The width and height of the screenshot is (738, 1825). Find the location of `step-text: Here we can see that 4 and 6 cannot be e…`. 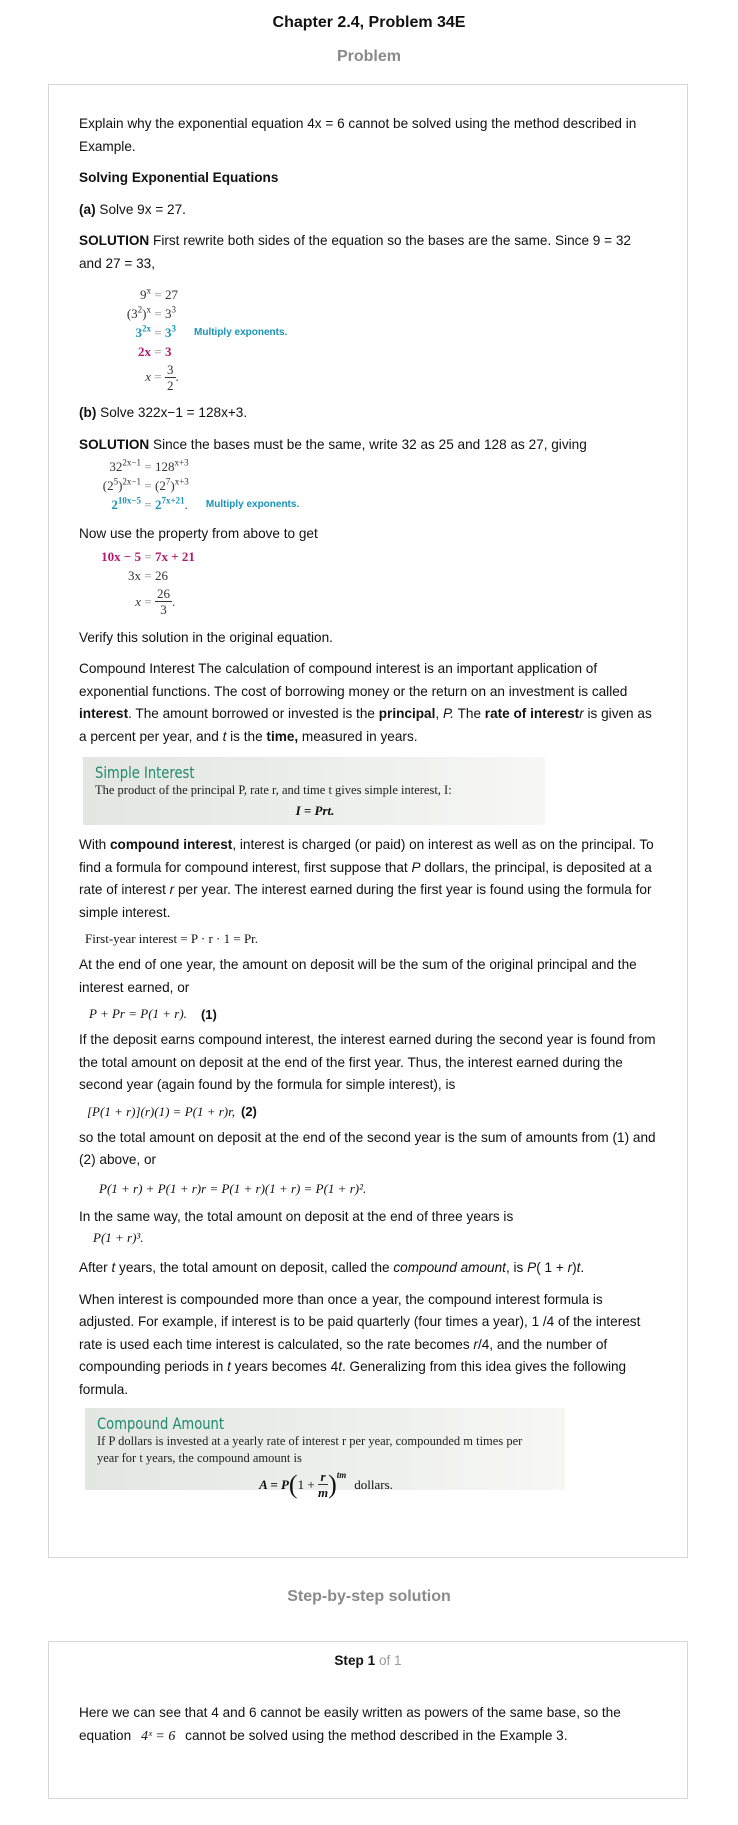

step-text: Here we can see that 4 and 6 cannot be e… is located at coordinates (368, 1725).